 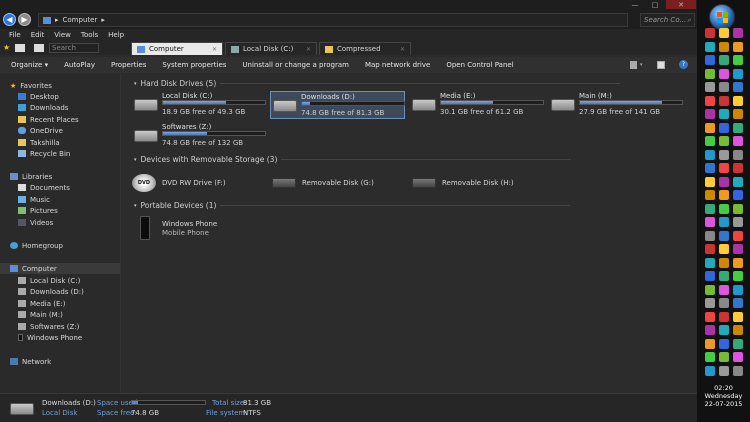 I want to click on search-input: Search Co... ⌕, so click(x=667, y=20).